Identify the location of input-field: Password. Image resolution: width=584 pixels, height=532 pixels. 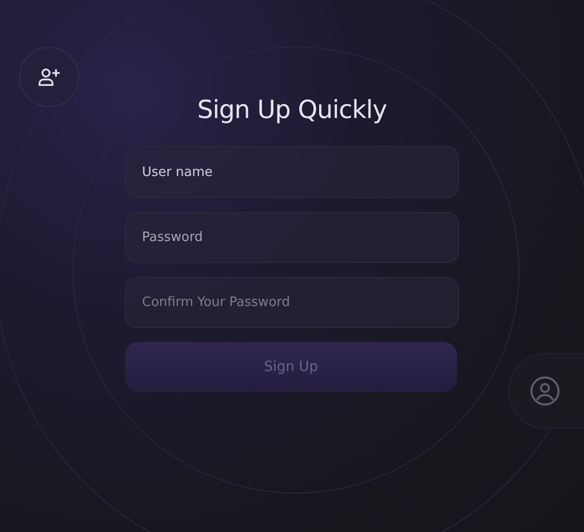
(292, 237).